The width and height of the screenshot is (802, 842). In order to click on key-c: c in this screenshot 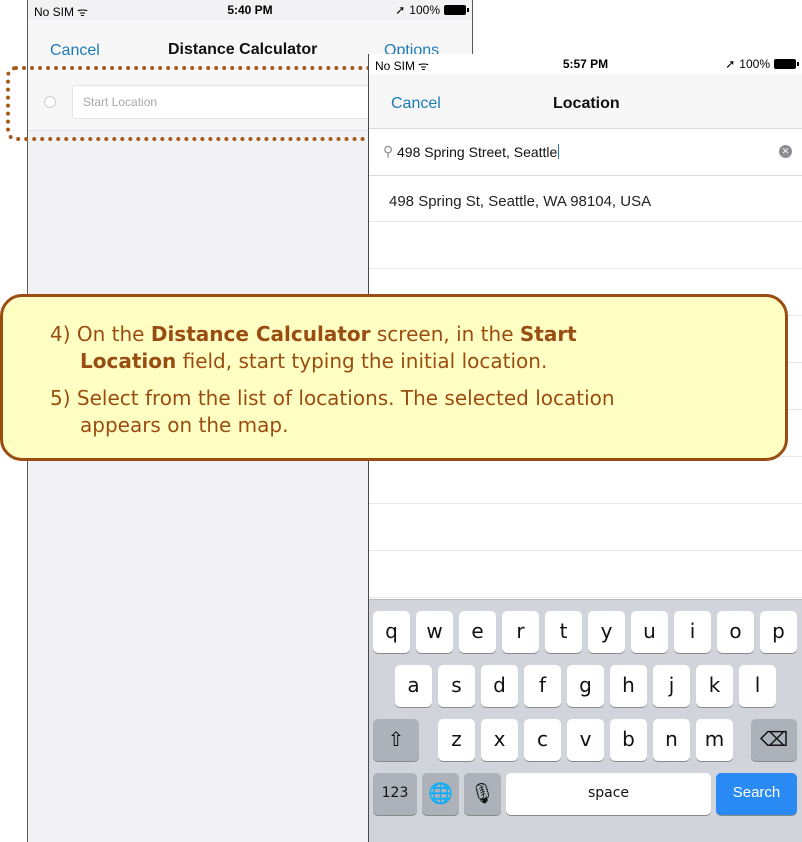, I will do `click(542, 740)`.